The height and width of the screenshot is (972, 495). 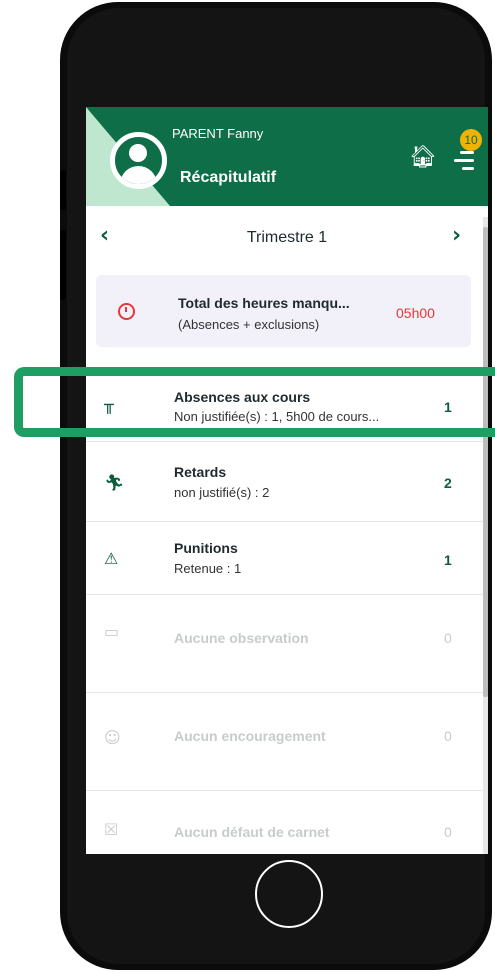 What do you see at coordinates (218, 133) in the screenshot?
I see `user-name: PARENT Fanny` at bounding box center [218, 133].